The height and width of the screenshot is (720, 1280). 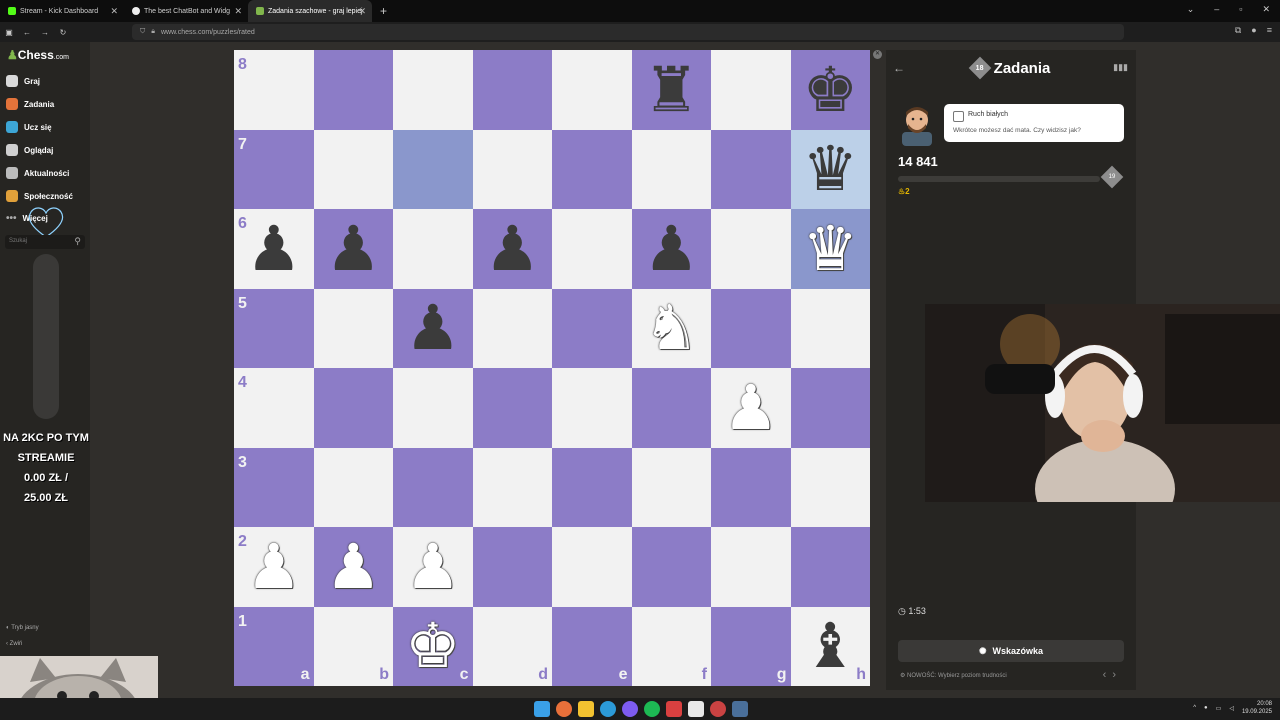 I want to click on white-piece-f5: ♞, so click(x=672, y=329).